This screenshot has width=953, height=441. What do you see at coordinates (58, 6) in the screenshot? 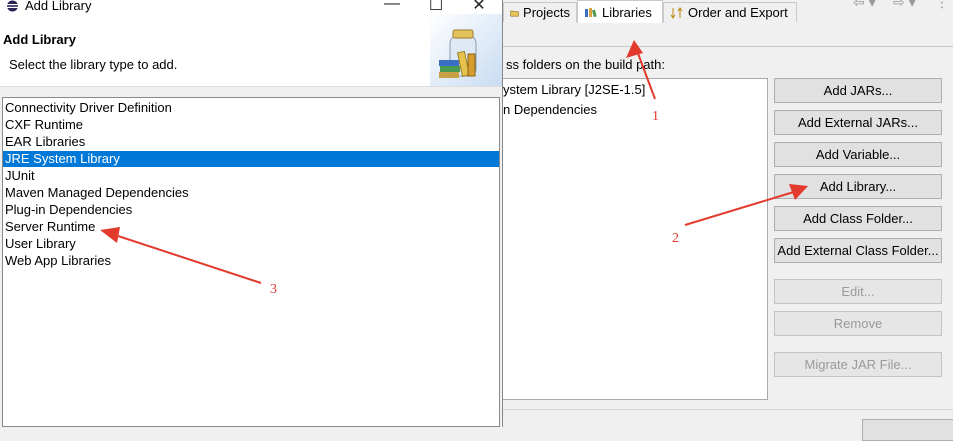
I see `dialog-title: Add Library` at bounding box center [58, 6].